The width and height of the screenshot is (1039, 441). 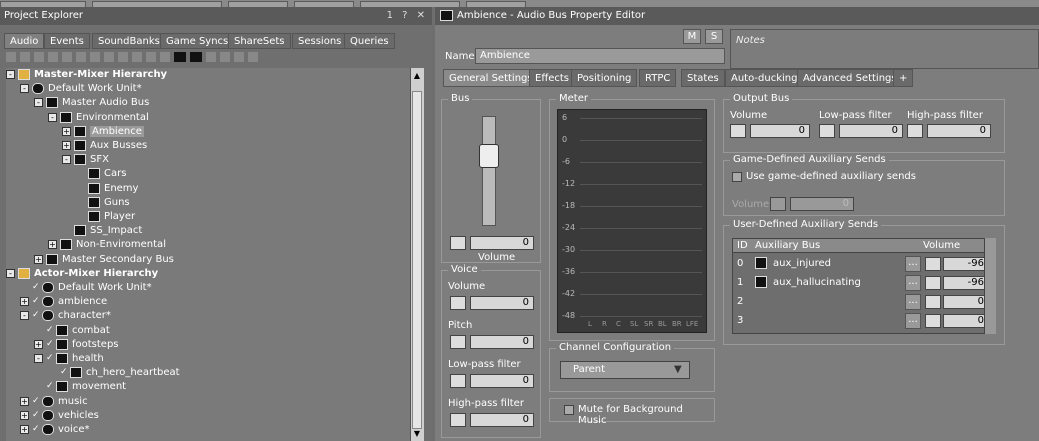 I want to click on tree-item: - Environmental, so click(x=206, y=118).